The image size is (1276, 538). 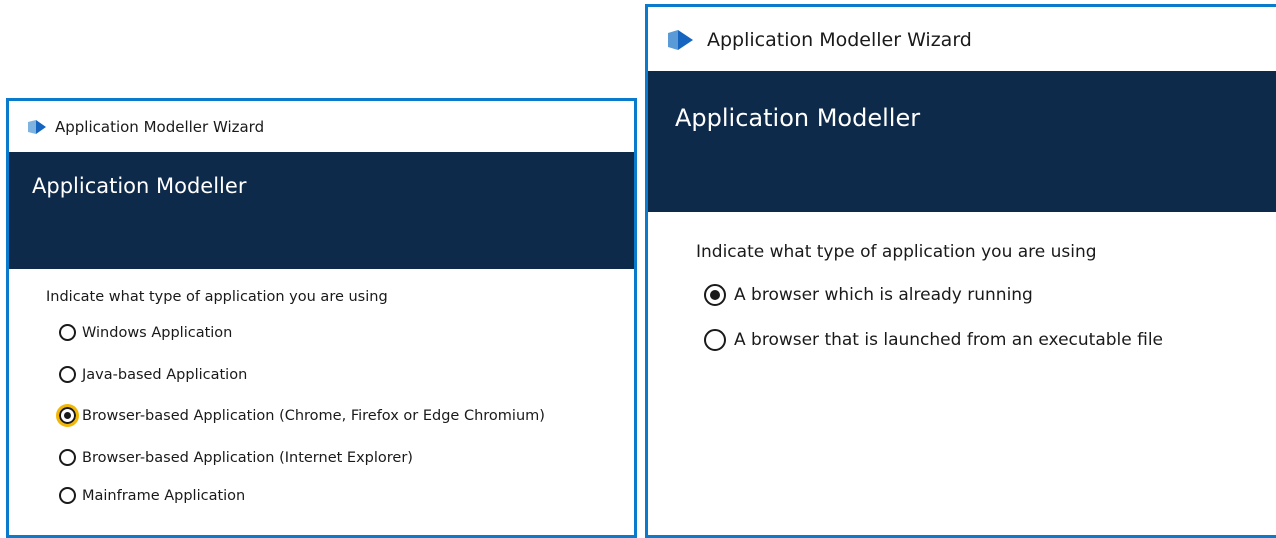 I want to click on radio-windows-application: Windows Application, so click(x=145, y=332).